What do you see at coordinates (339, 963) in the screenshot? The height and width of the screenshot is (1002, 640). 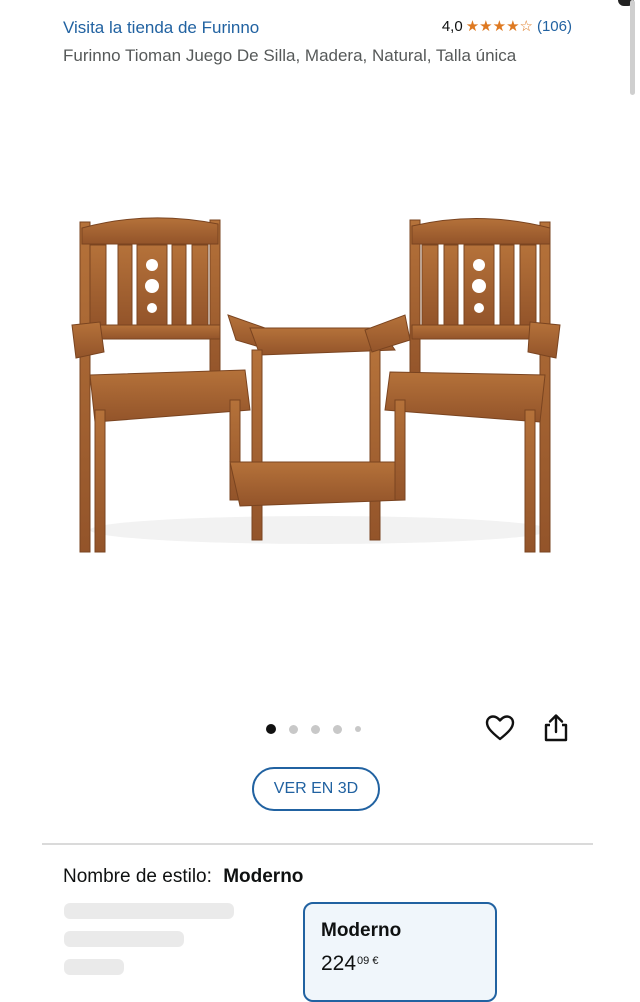 I see `price-whole: 224` at bounding box center [339, 963].